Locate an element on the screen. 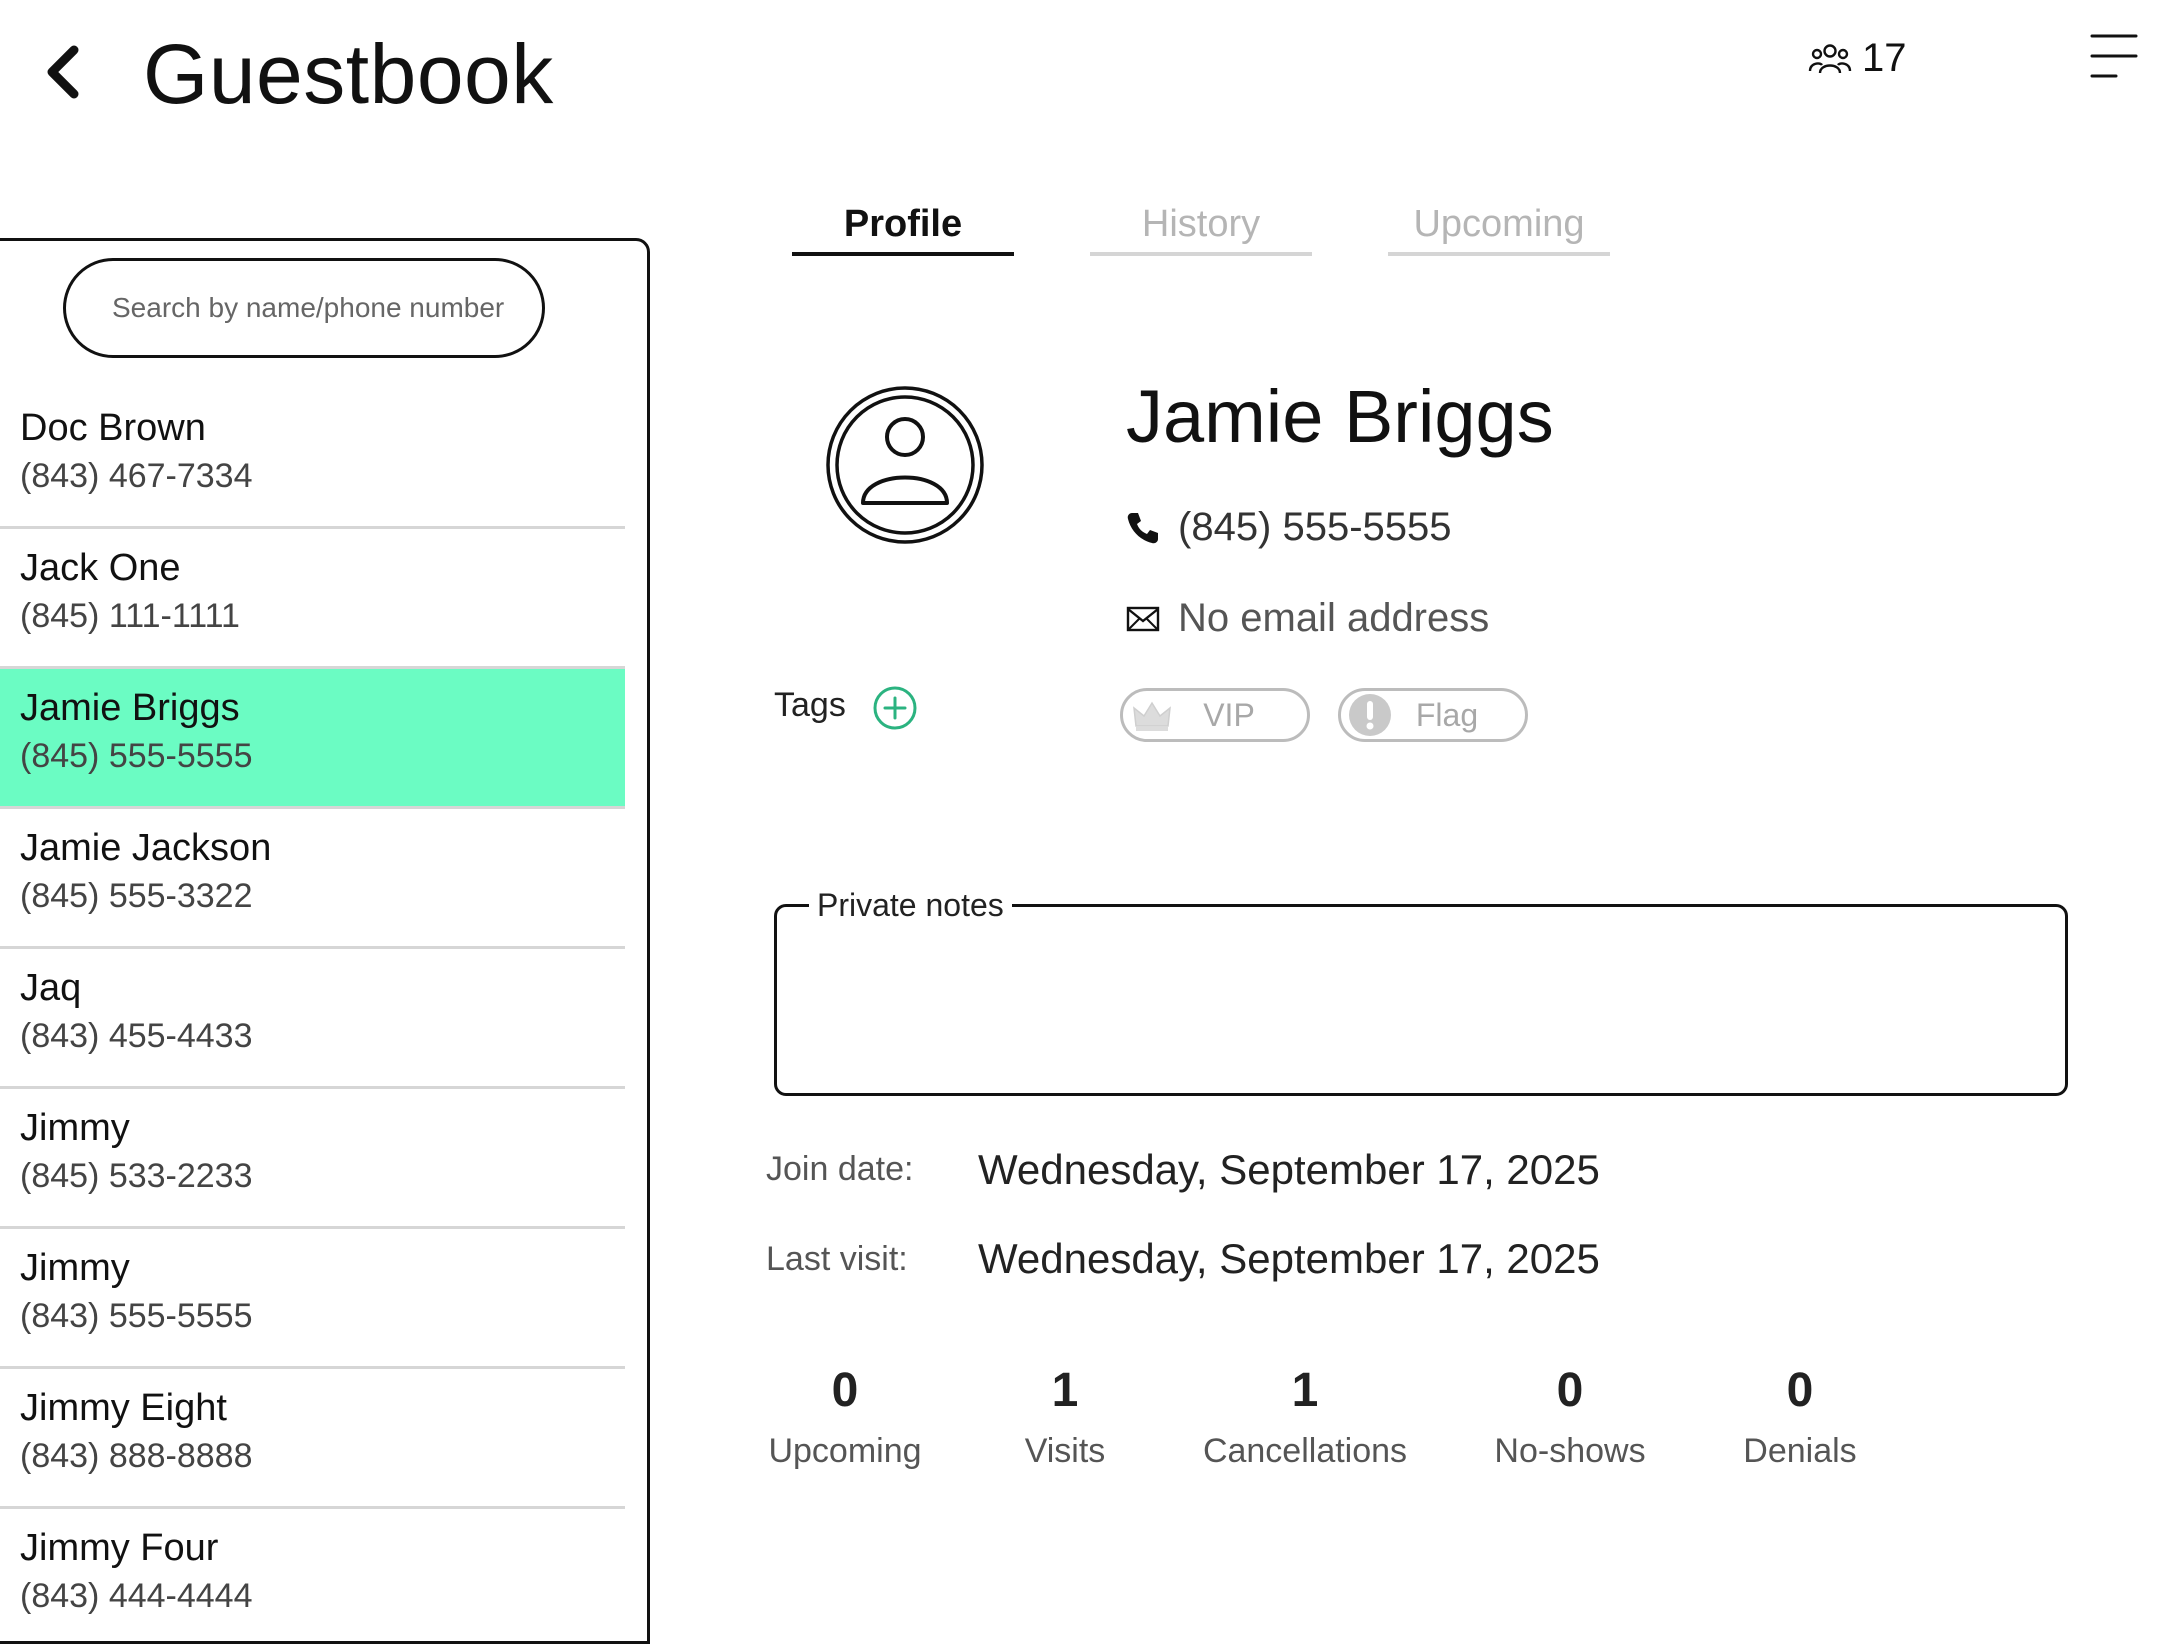 This screenshot has height=1644, width=2160. search-placeholder: Search by name/phone number is located at coordinates (308, 307).